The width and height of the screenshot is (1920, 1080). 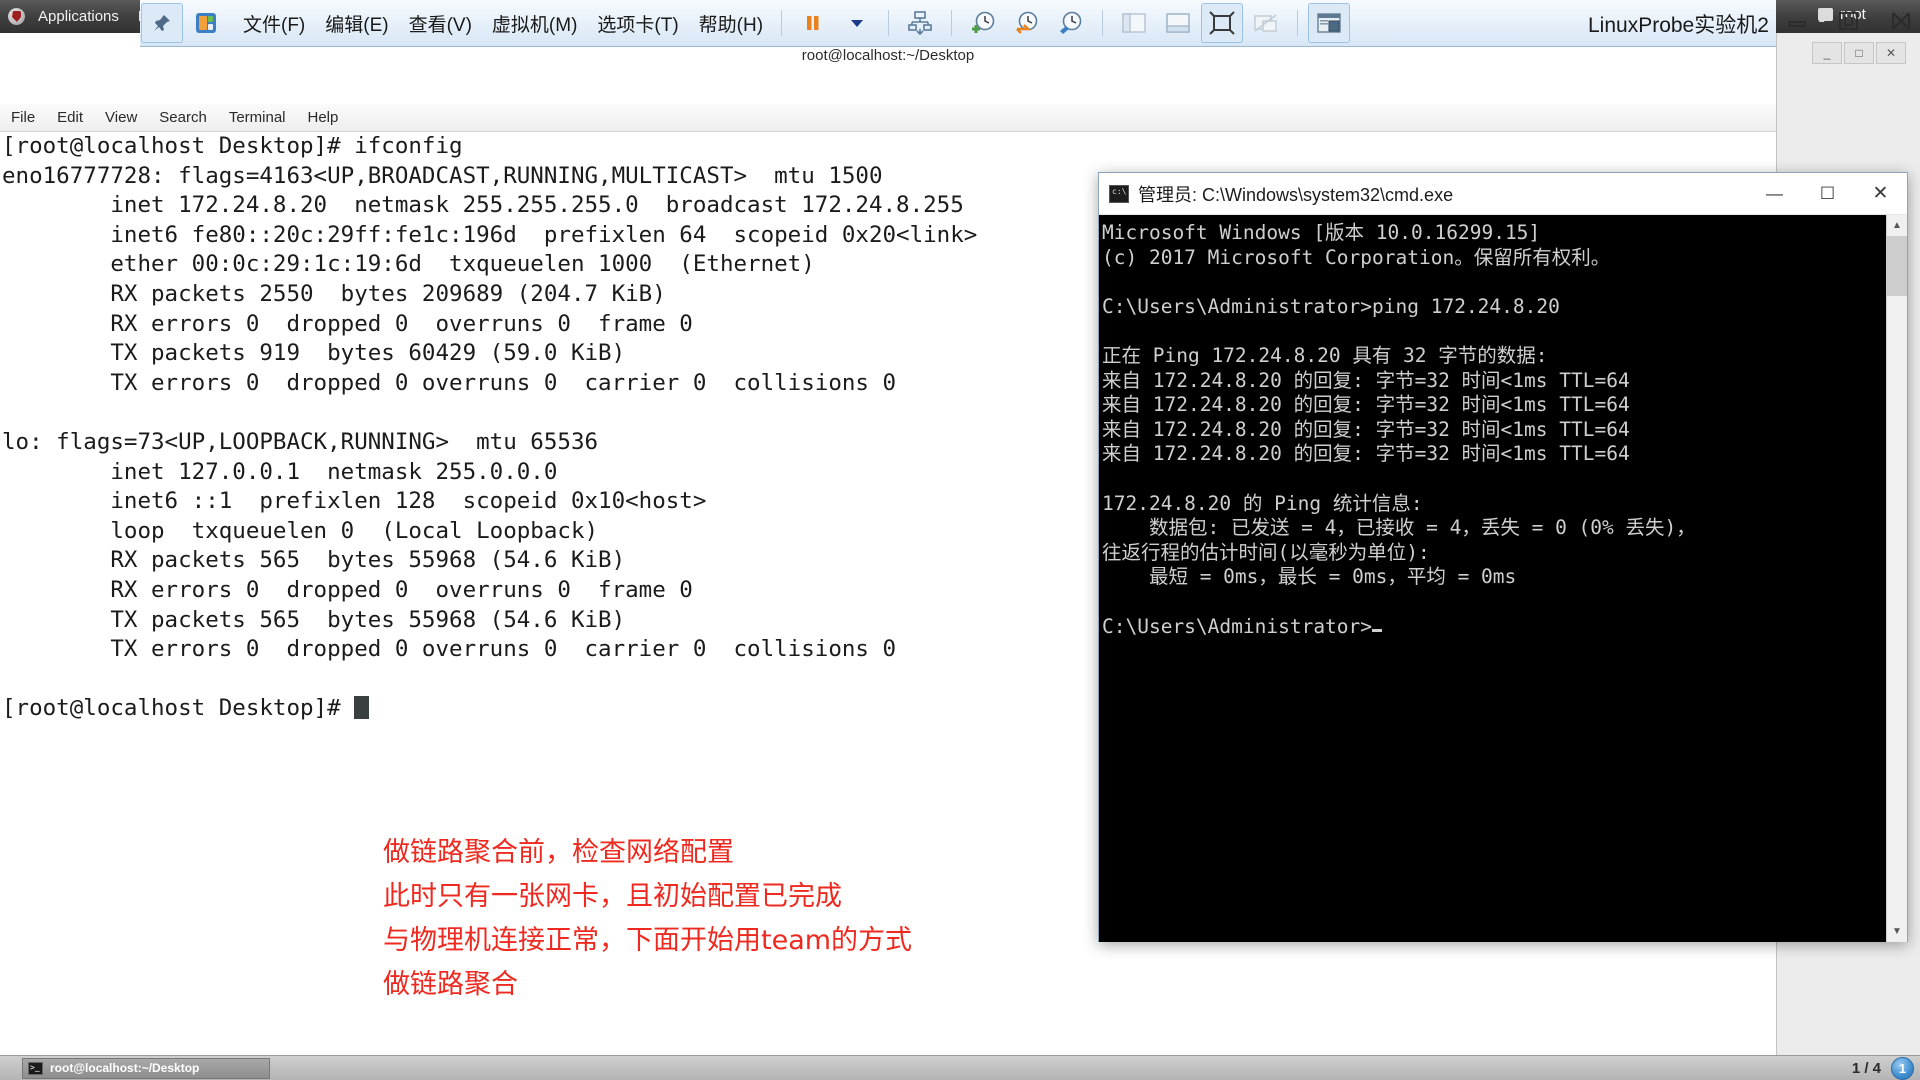 What do you see at coordinates (125, 1068) in the screenshot?
I see `taskbar-window-label: root@localhost:~/Desktop` at bounding box center [125, 1068].